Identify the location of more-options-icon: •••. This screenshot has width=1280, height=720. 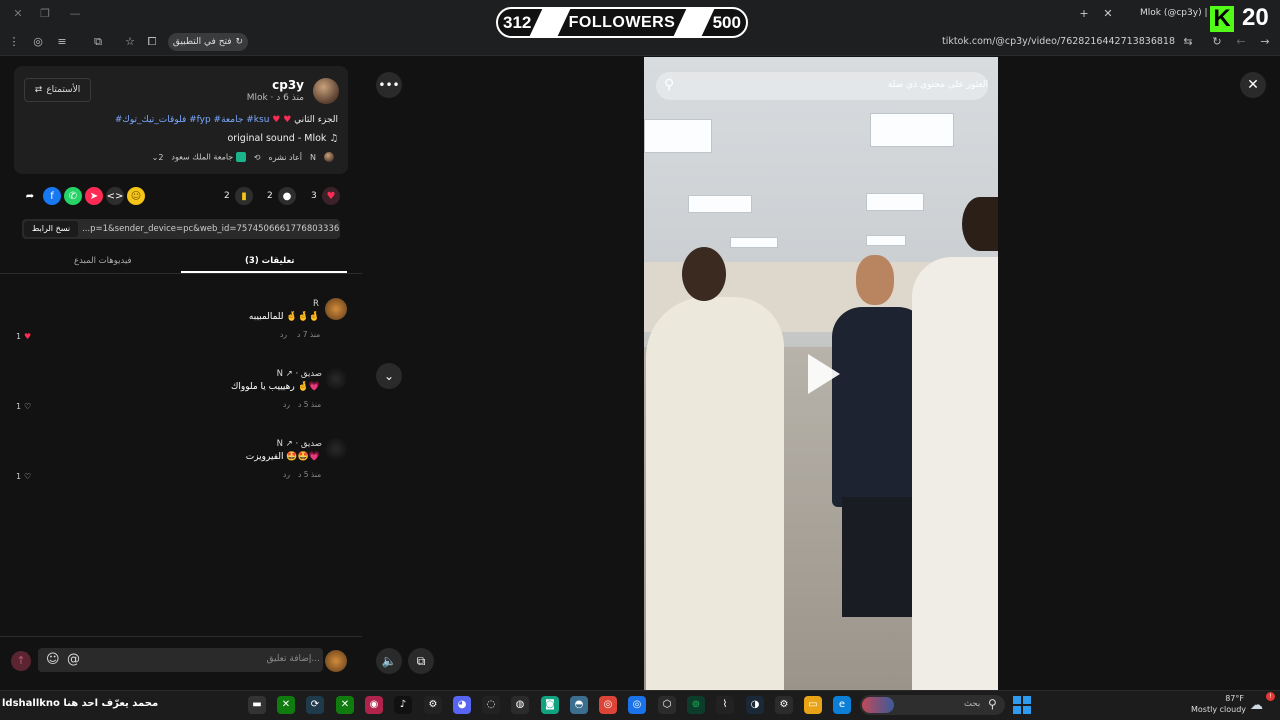
(389, 85).